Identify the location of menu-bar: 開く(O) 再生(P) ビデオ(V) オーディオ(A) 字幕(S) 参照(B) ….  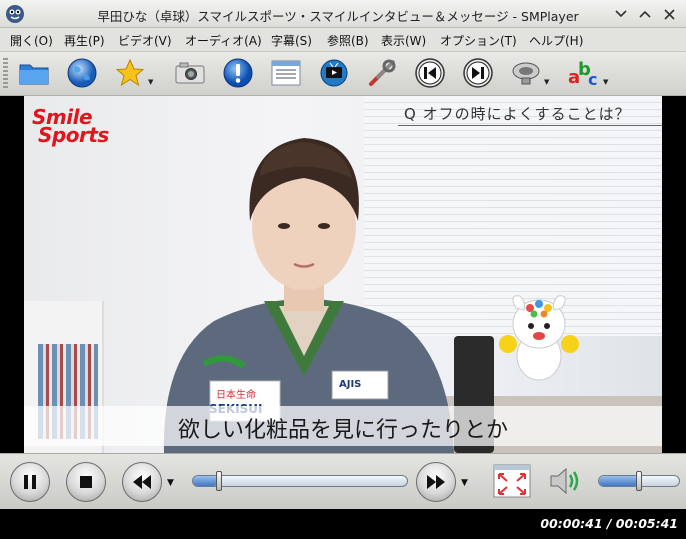
(343, 40).